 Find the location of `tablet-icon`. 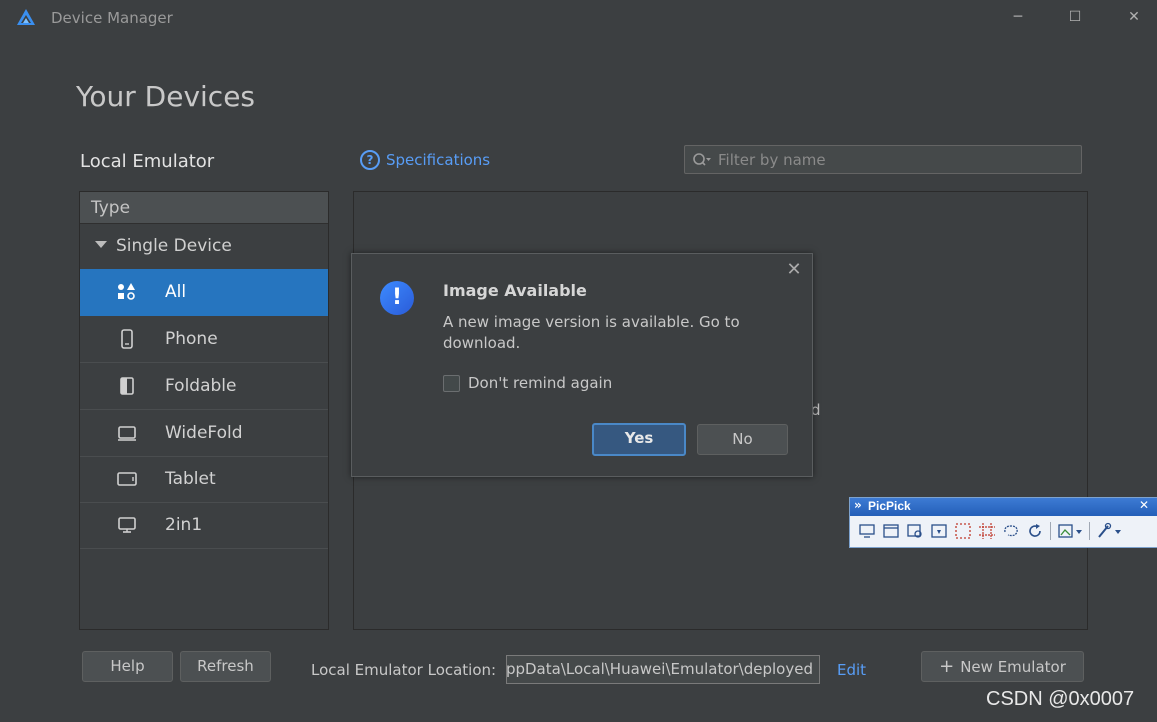

tablet-icon is located at coordinates (127, 479).